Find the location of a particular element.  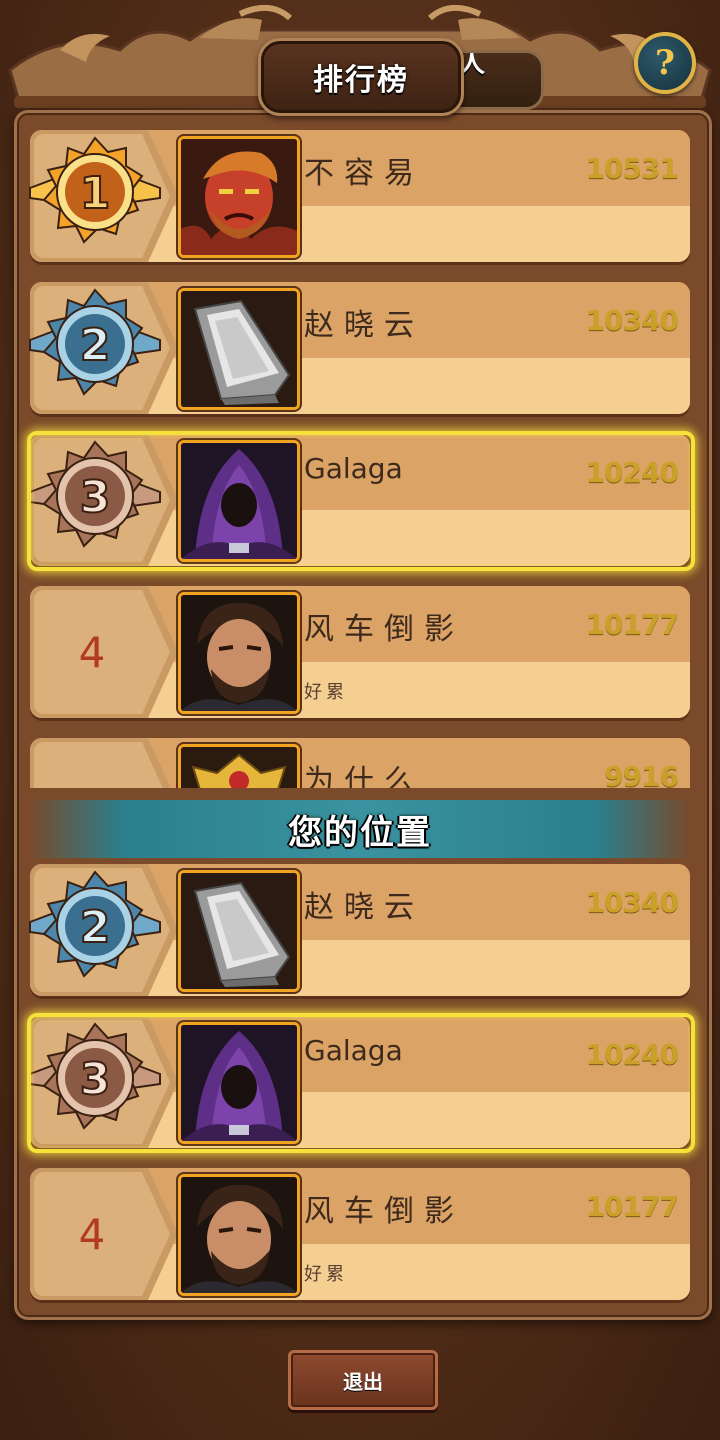

player-name: 不容易 is located at coordinates (364, 173).